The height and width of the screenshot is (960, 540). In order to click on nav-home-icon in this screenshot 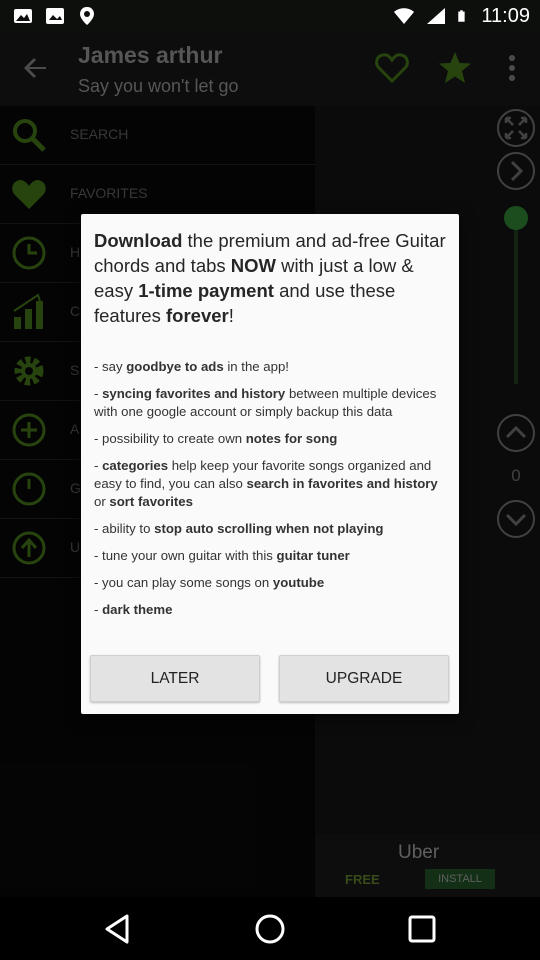, I will do `click(270, 929)`.